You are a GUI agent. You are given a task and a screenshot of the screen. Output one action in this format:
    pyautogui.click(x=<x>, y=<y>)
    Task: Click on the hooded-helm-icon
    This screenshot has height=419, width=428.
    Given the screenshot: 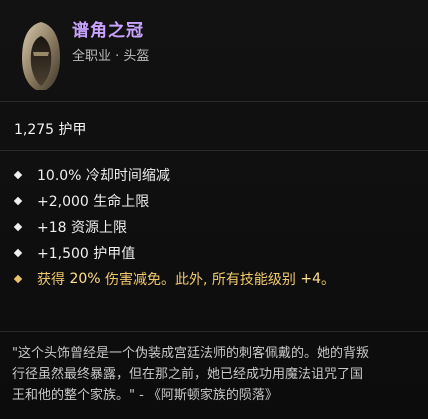 What is the action you would take?
    pyautogui.click(x=41, y=55)
    